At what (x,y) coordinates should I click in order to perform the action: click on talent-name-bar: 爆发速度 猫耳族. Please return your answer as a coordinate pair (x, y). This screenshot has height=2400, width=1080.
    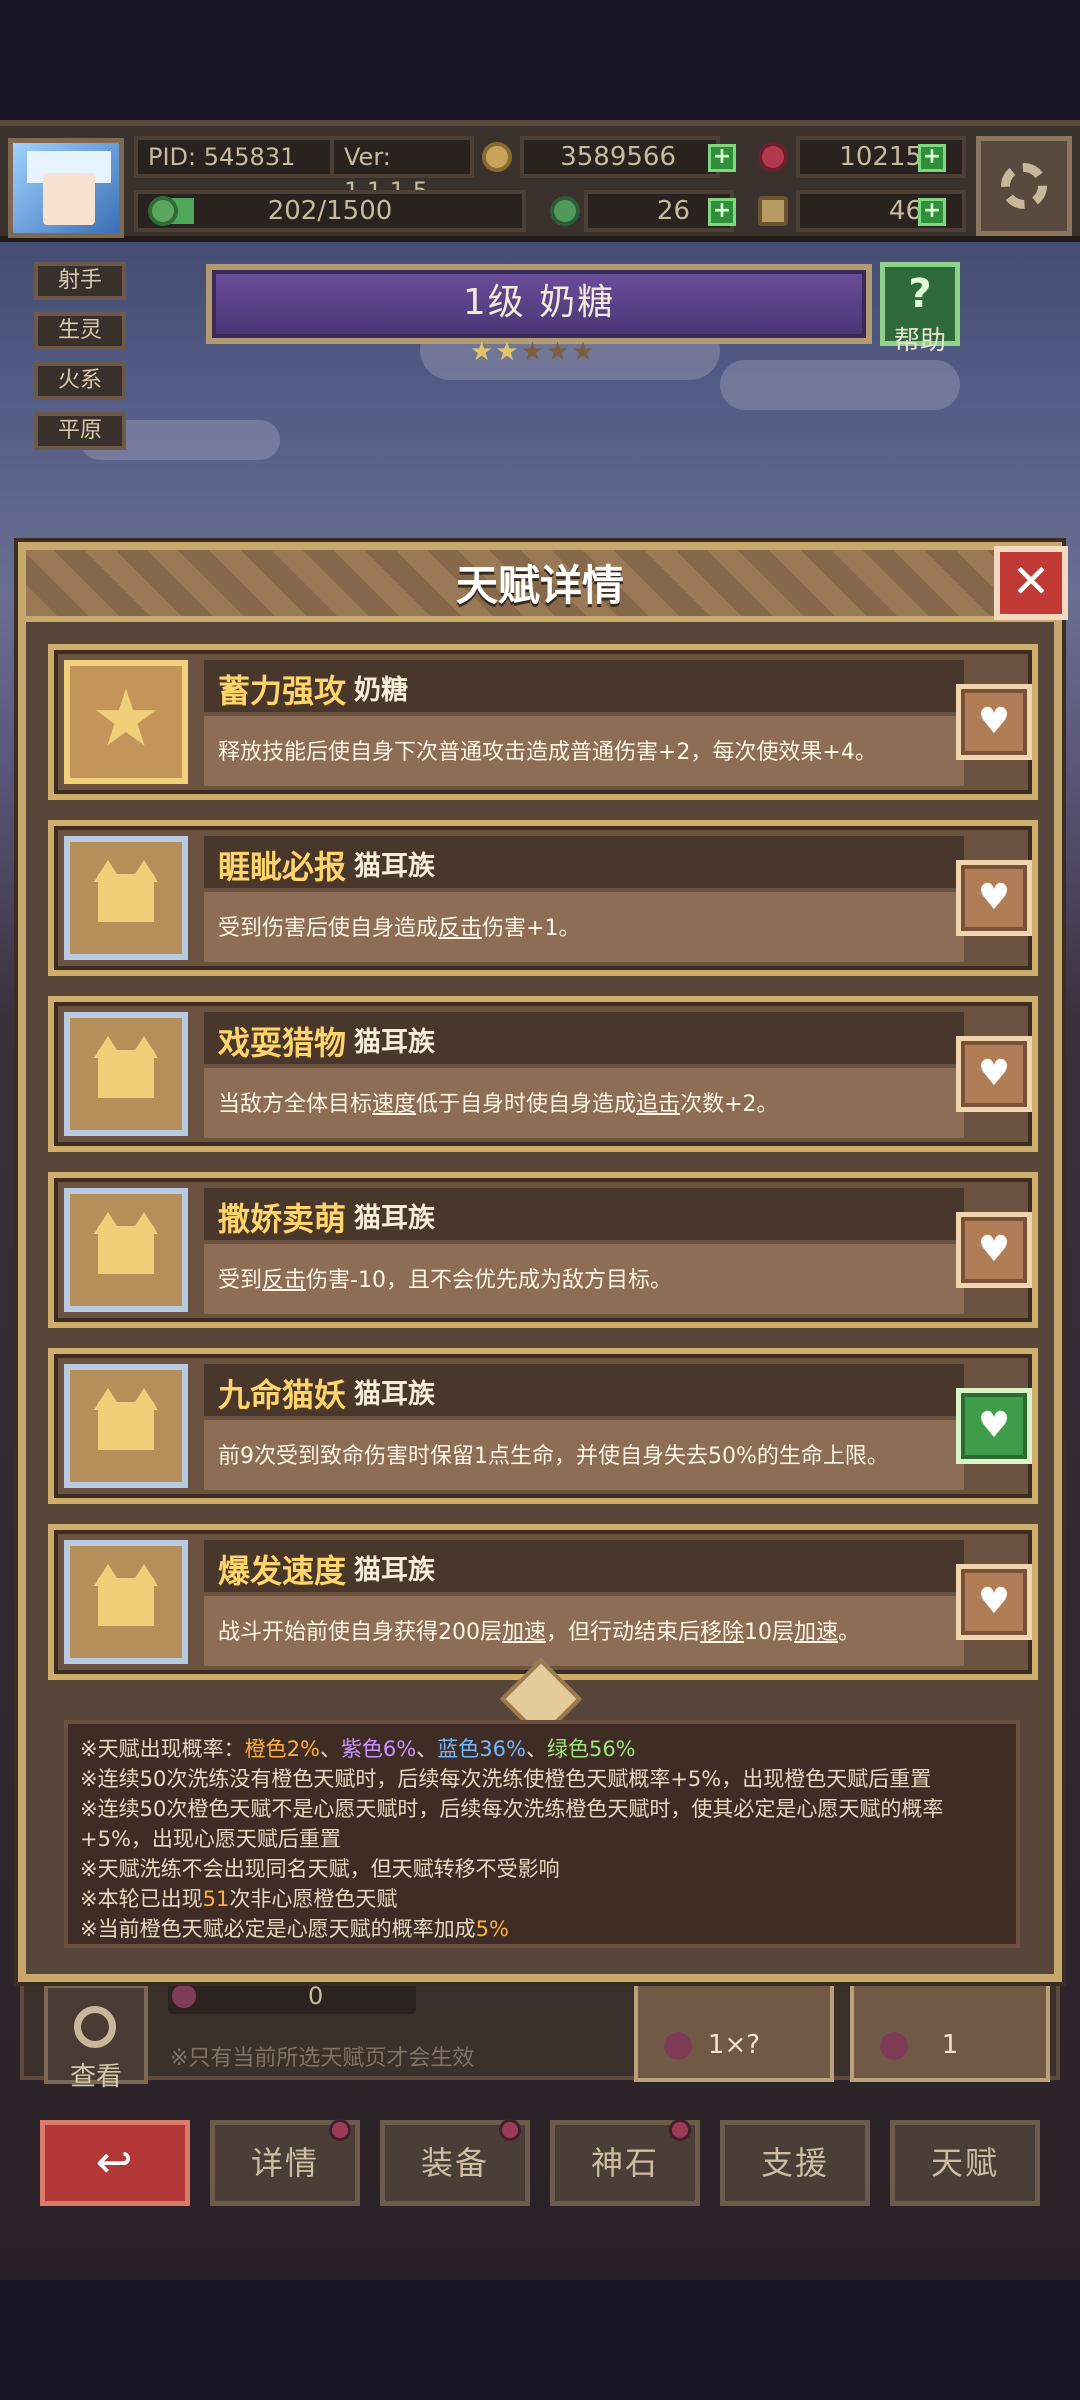
    Looking at the image, I should click on (584, 1566).